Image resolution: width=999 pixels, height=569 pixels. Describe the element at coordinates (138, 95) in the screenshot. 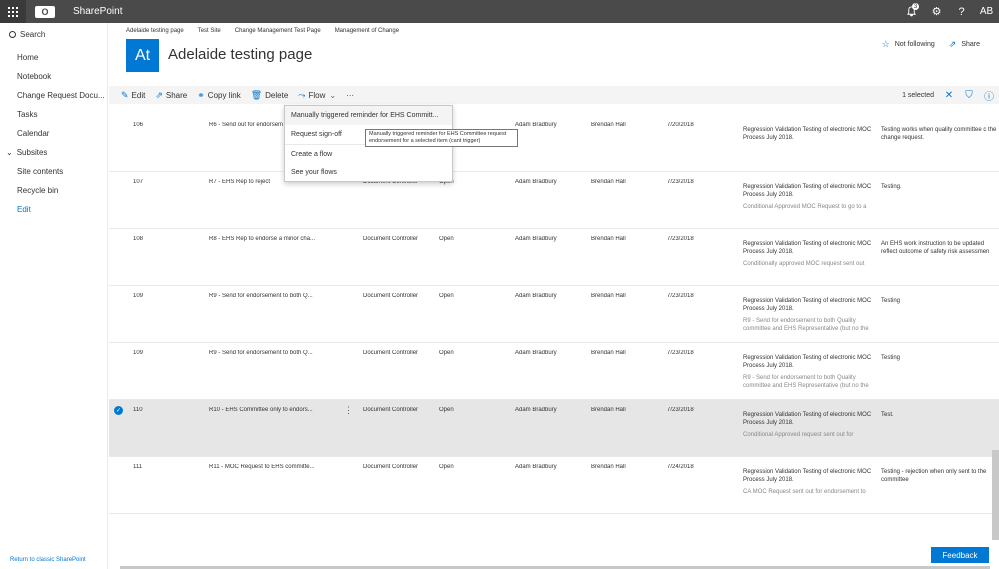

I see `edit-label: Edit` at that location.